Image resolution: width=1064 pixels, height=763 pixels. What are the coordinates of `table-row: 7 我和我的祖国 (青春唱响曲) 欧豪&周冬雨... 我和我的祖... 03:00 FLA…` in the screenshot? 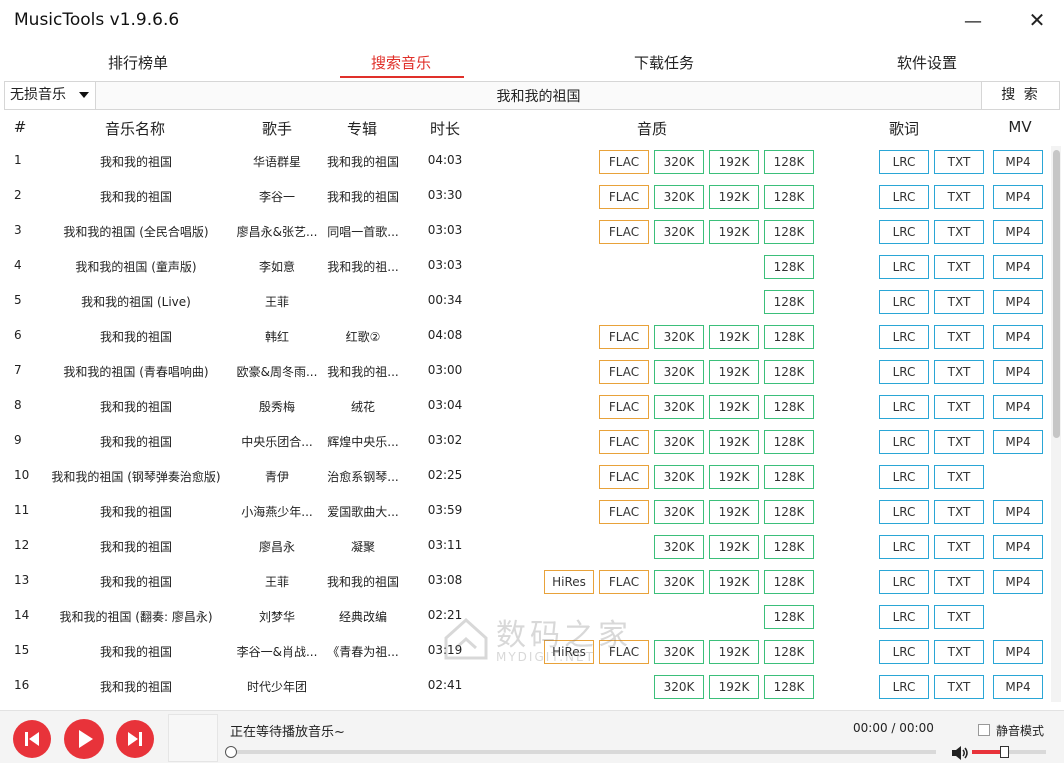 It's located at (525, 371).